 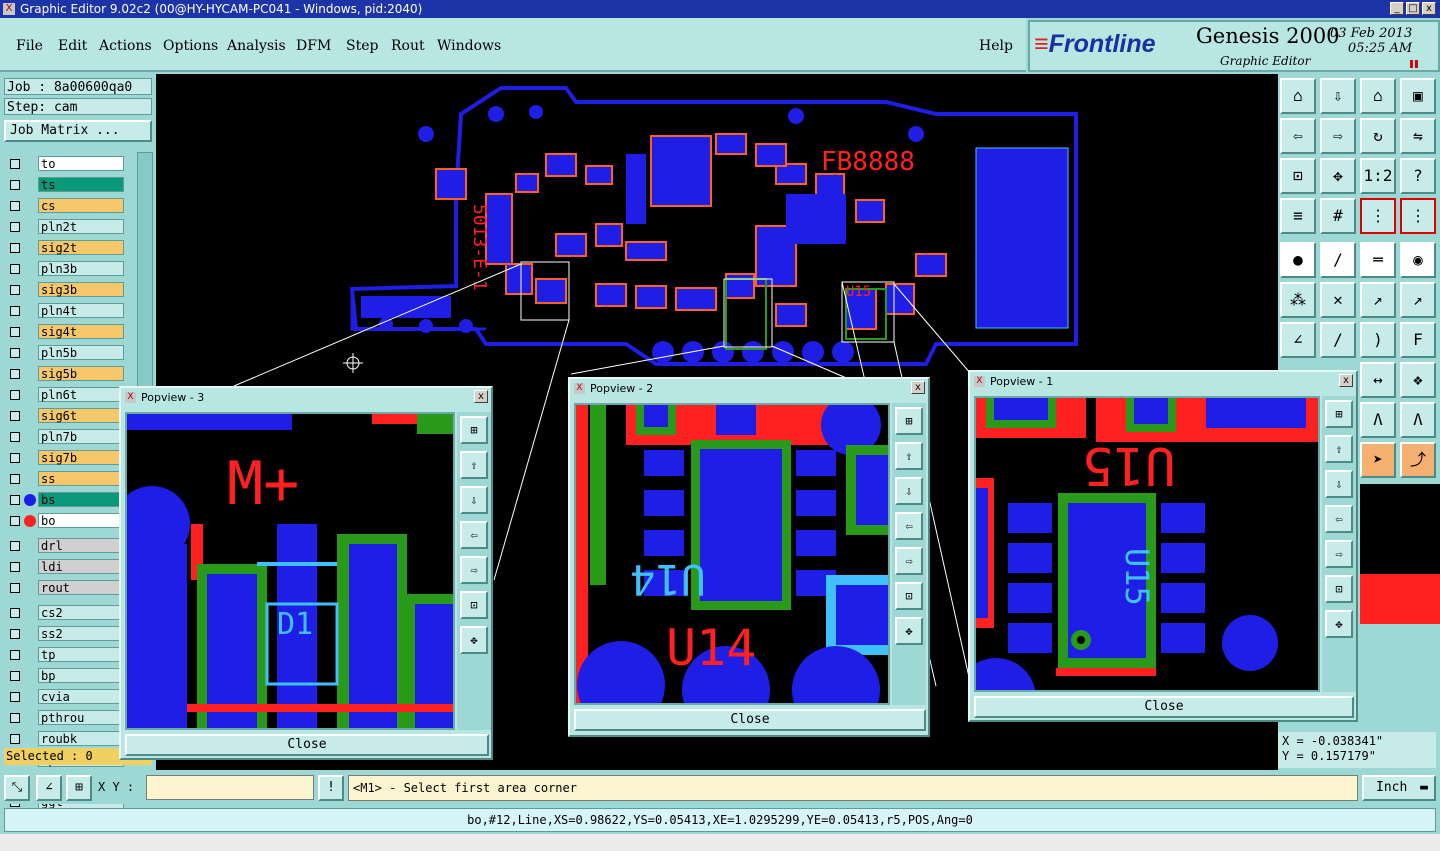 What do you see at coordinates (81, 717) in the screenshot?
I see `layer-name: pthrou` at bounding box center [81, 717].